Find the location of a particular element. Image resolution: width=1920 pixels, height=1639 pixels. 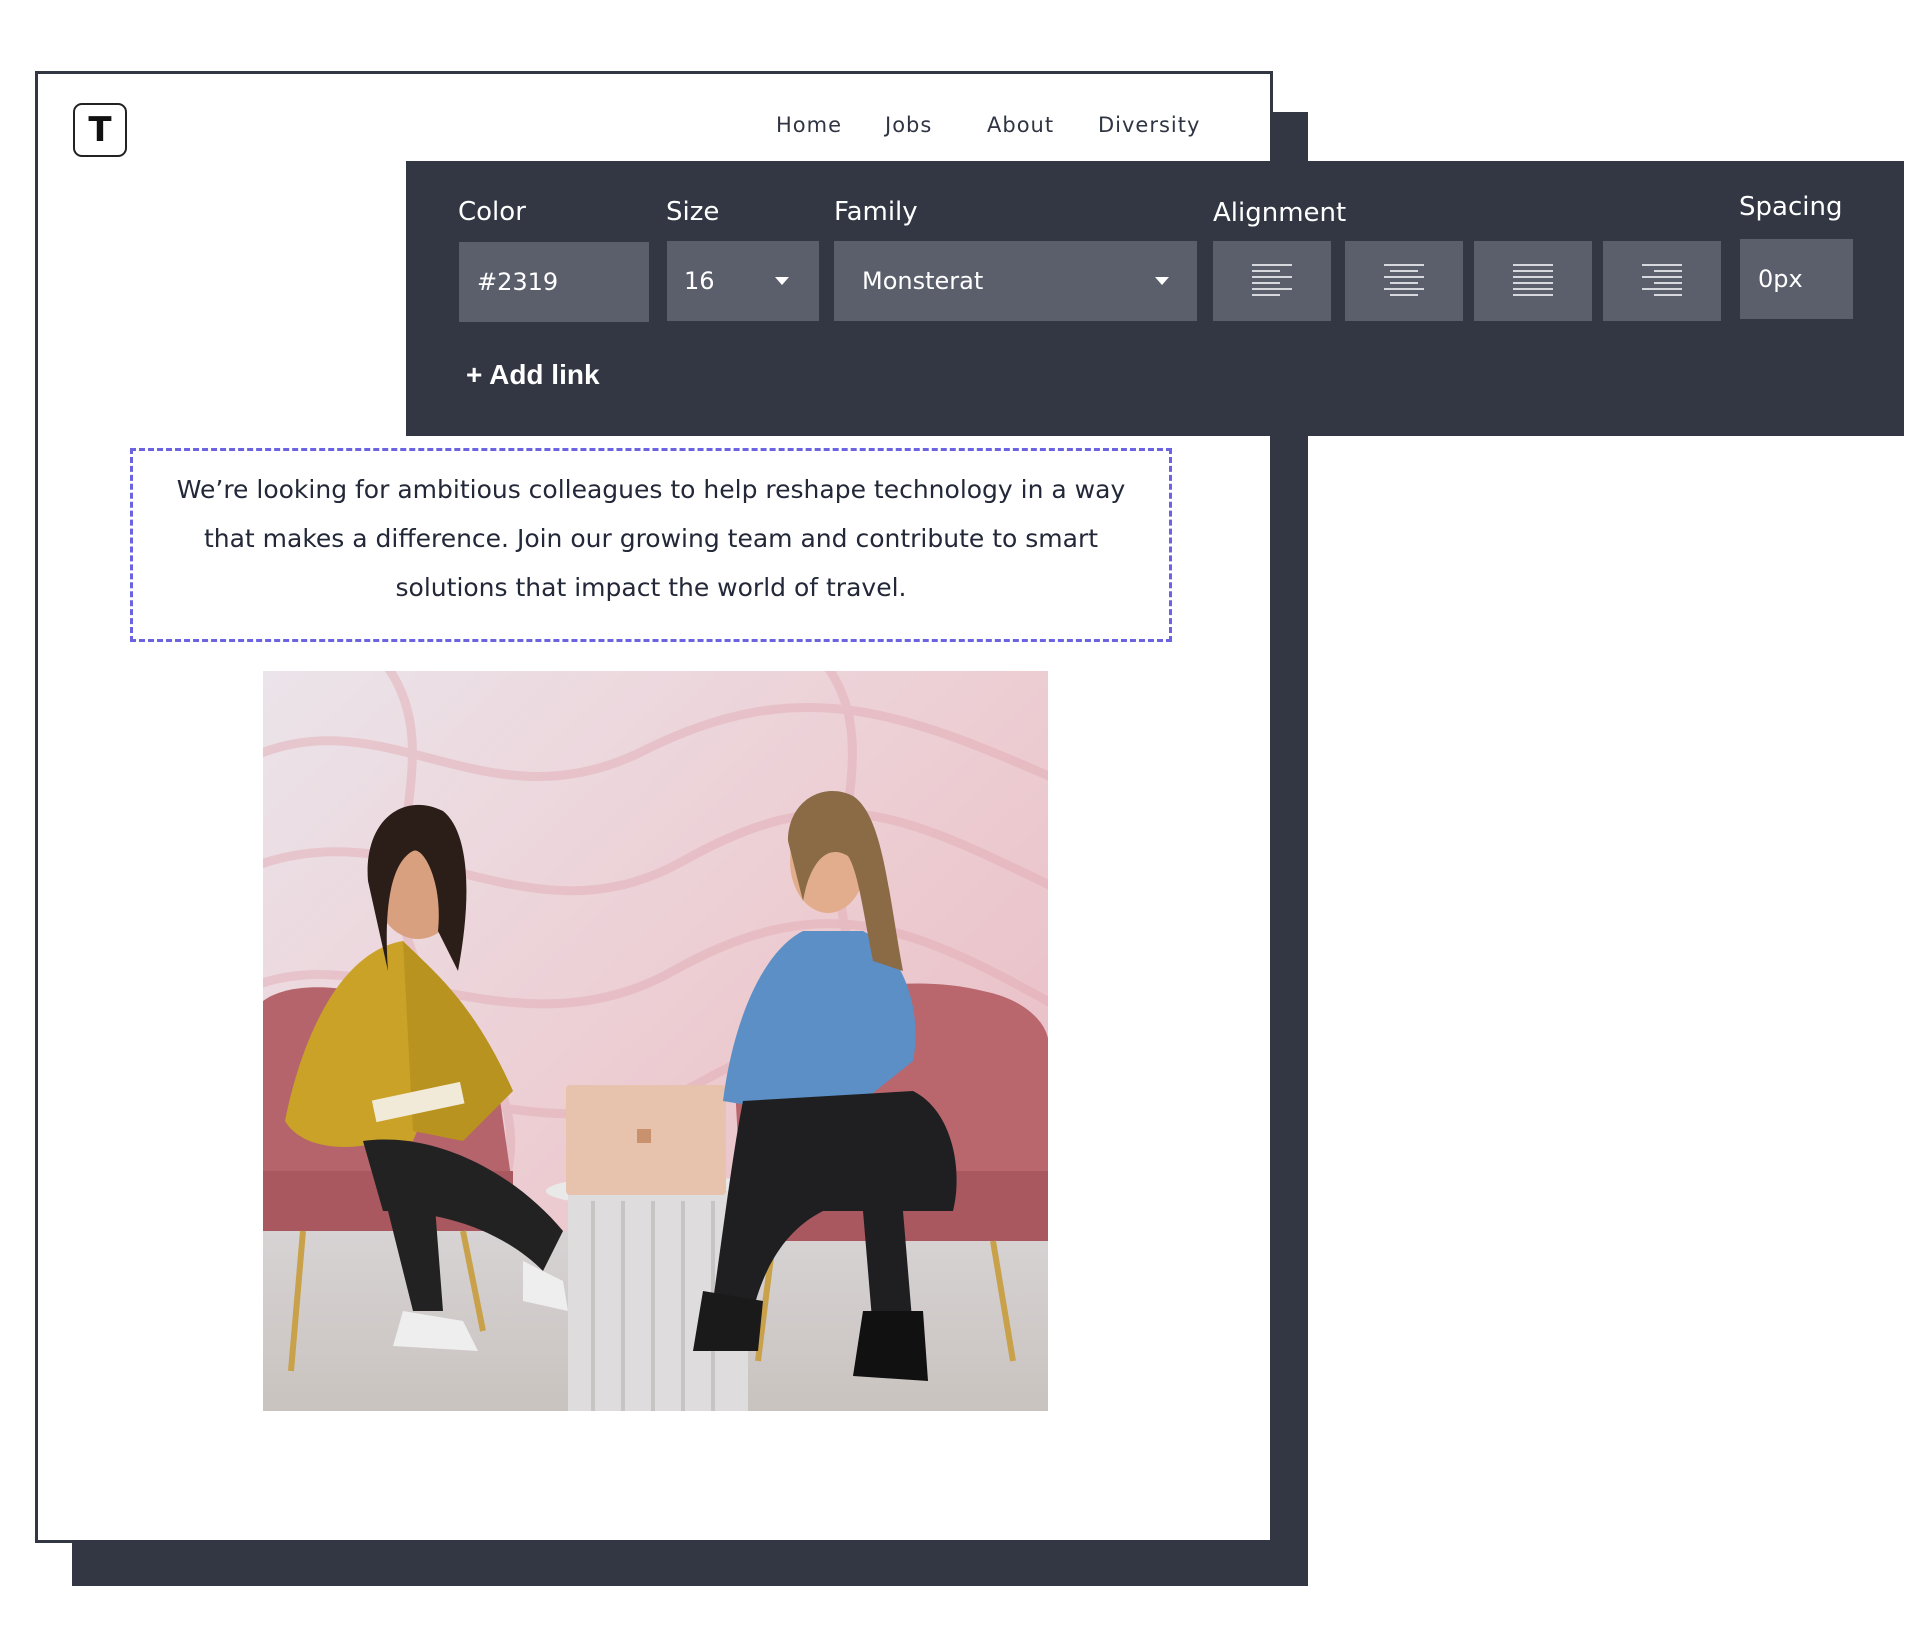

size-value: 16 is located at coordinates (699, 281).